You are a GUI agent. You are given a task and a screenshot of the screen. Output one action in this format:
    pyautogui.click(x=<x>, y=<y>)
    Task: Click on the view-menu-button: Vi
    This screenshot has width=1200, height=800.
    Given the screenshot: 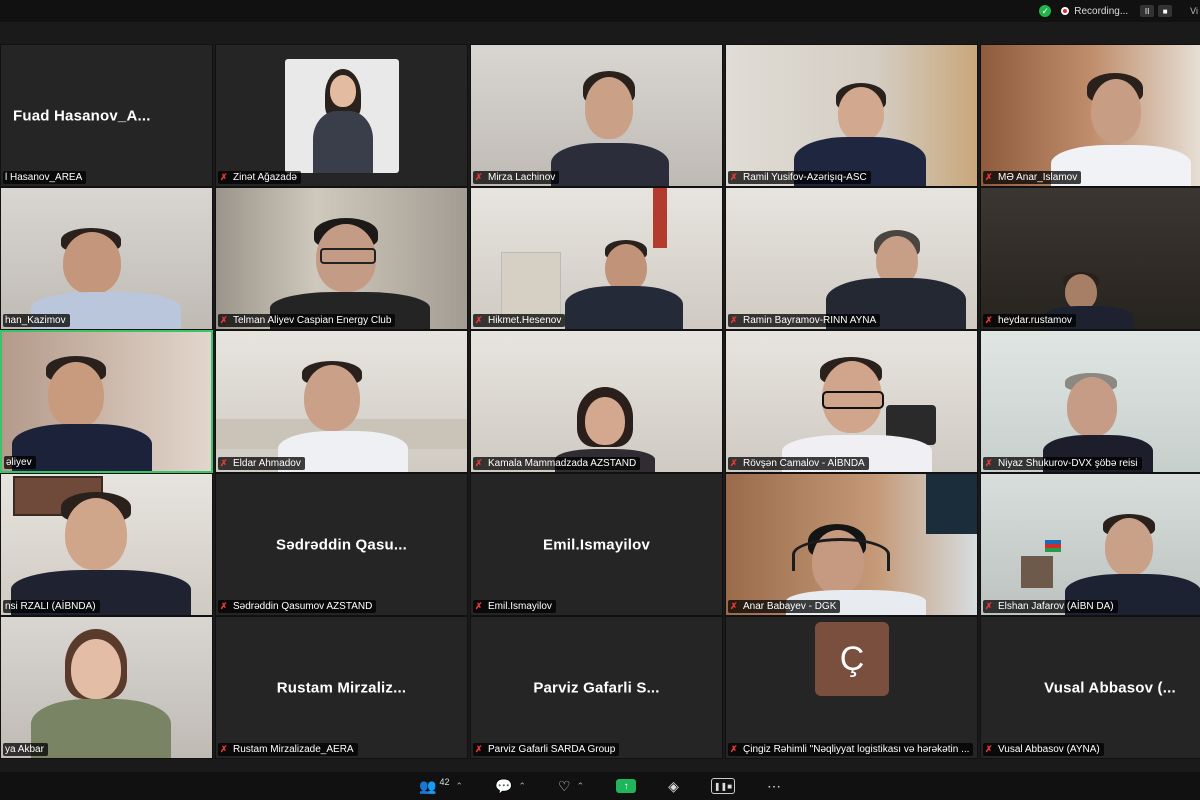 What is the action you would take?
    pyautogui.click(x=1194, y=11)
    